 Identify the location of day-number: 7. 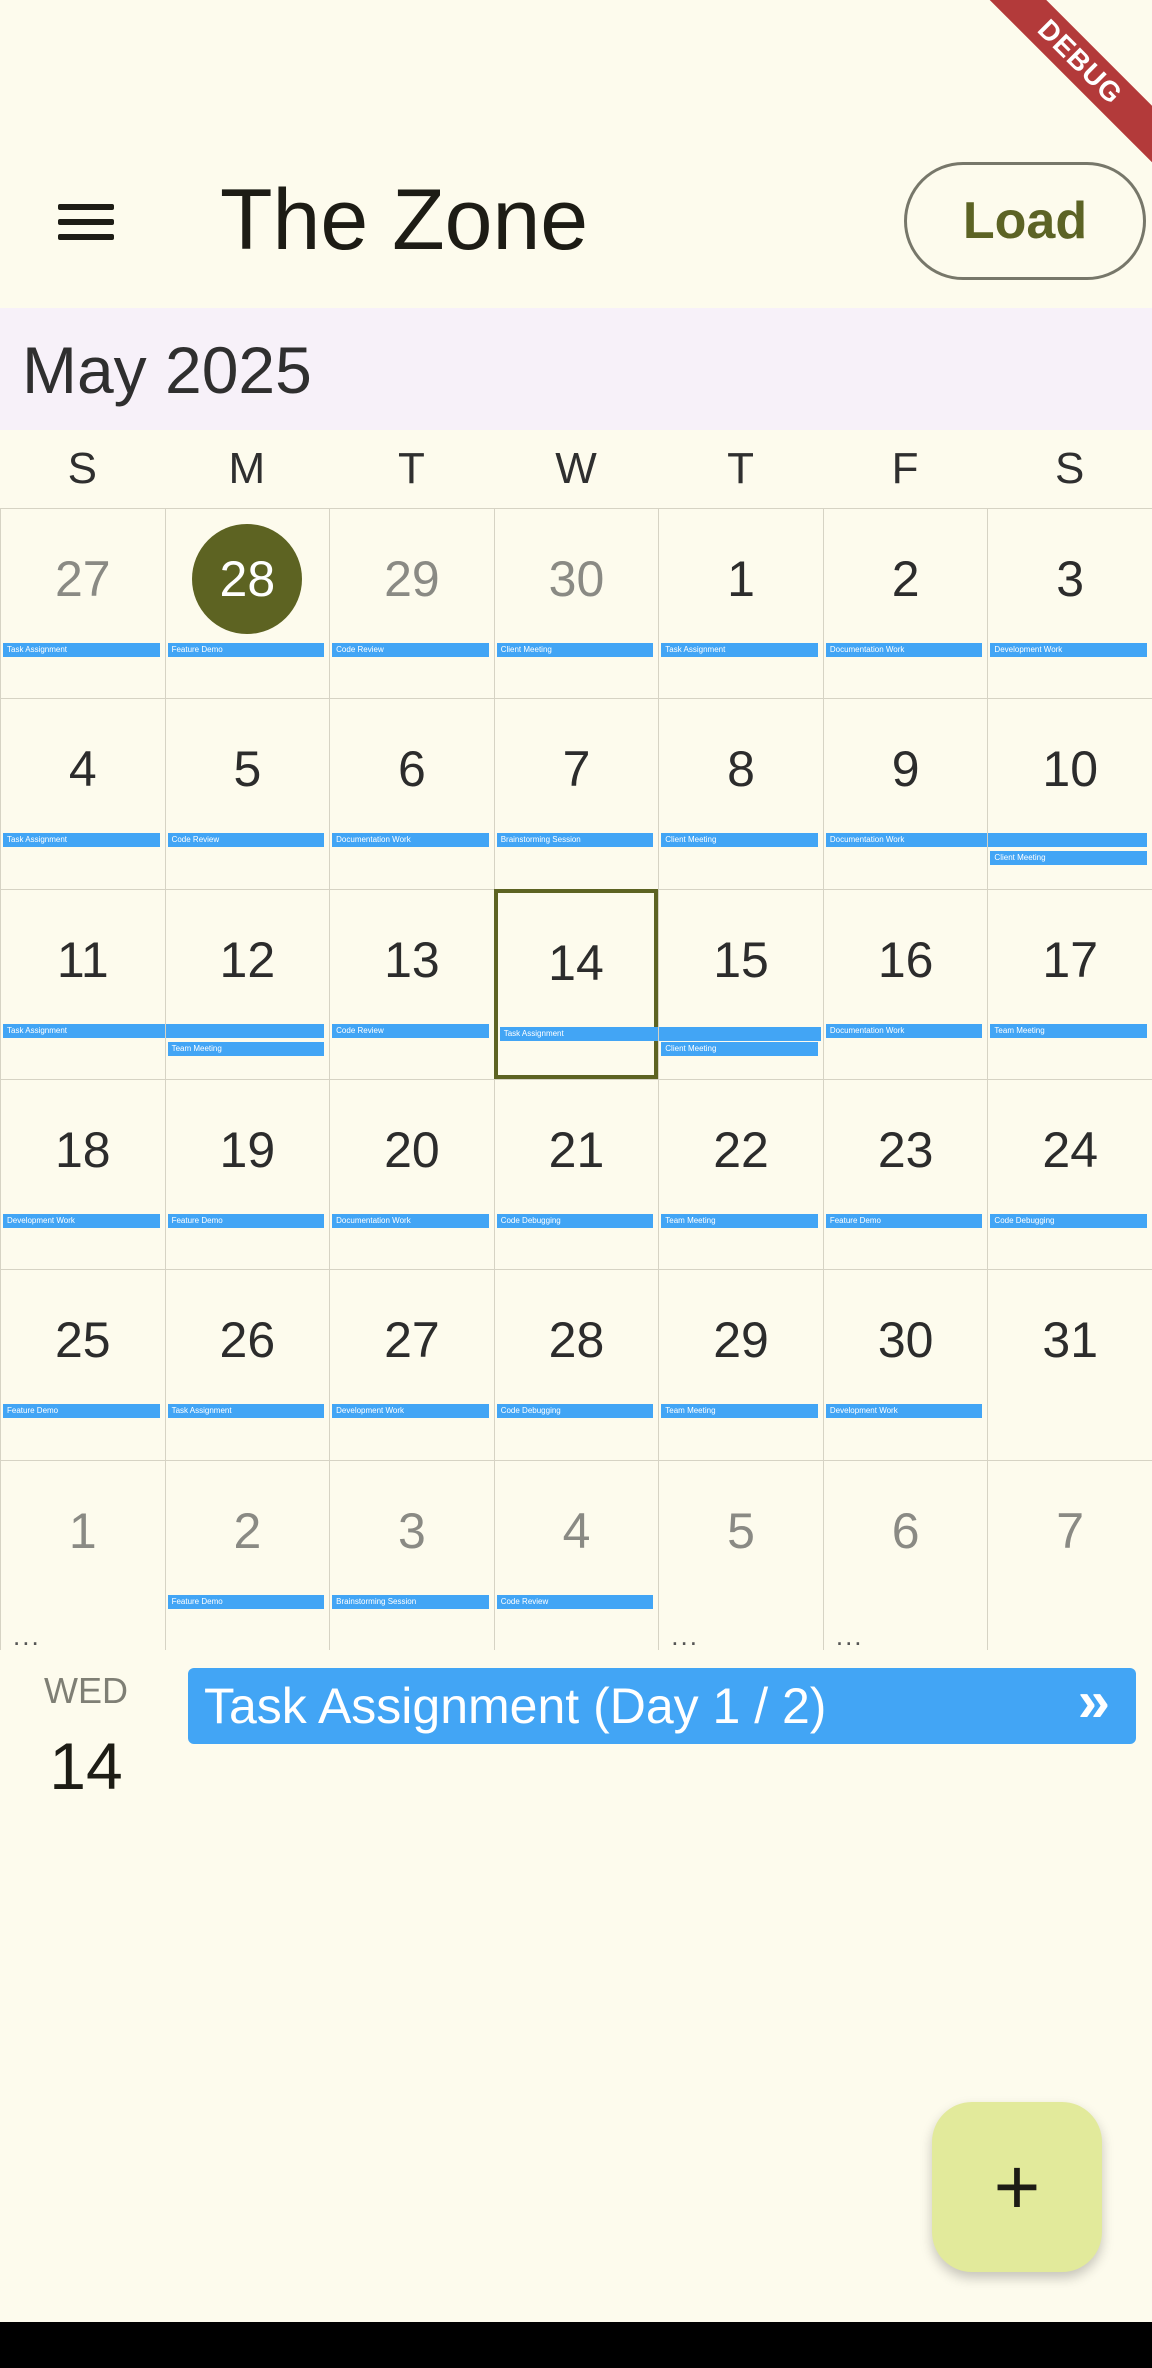
(576, 769).